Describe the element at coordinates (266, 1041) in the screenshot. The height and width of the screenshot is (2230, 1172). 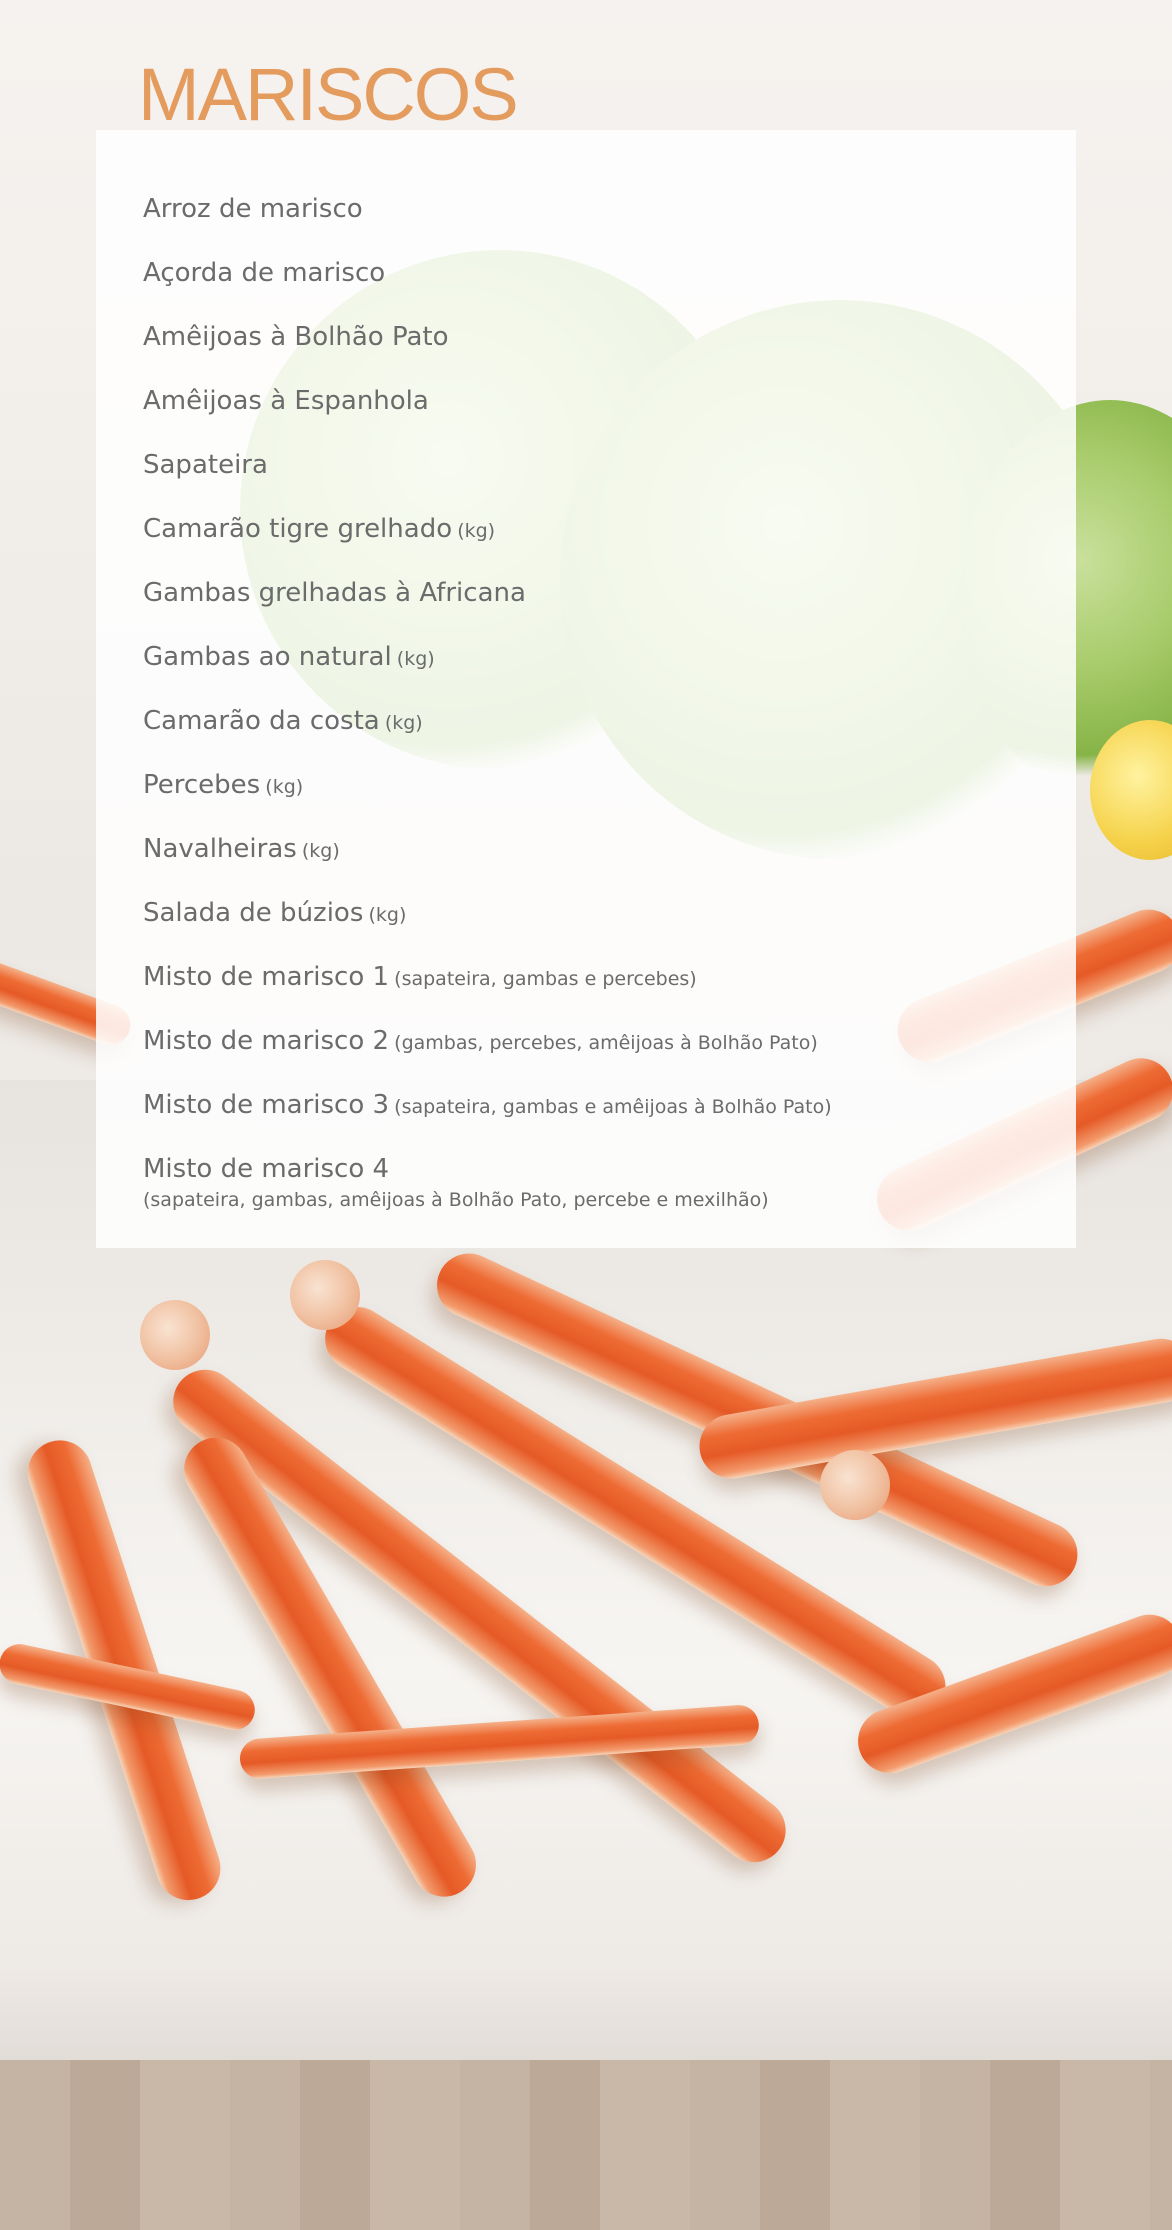
I see `dish-name: Misto de marisco 2` at that location.